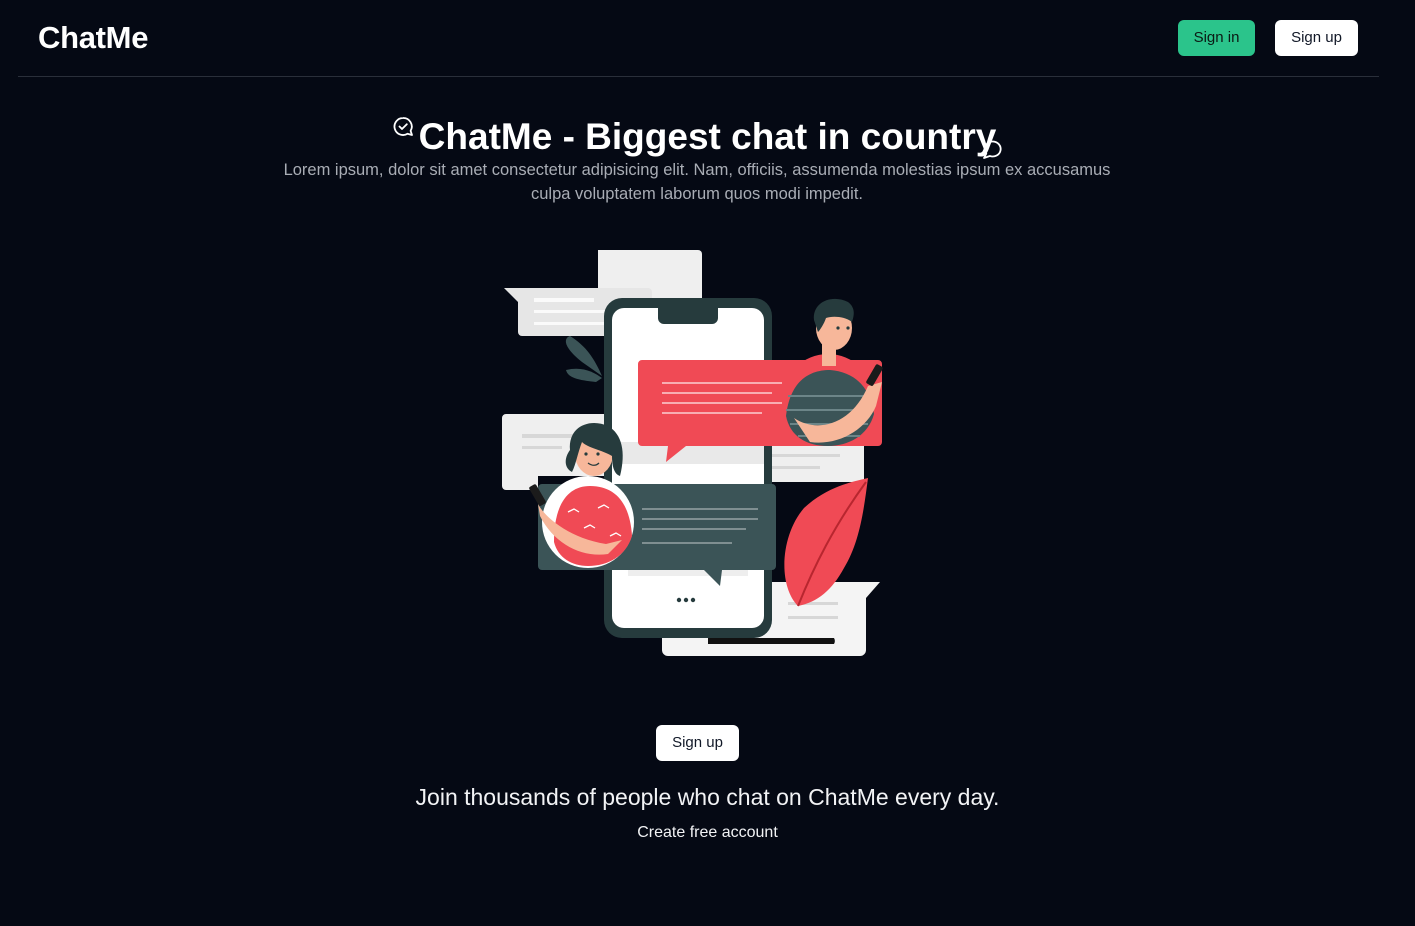  Describe the element at coordinates (688, 316) in the screenshot. I see `phone-notch` at that location.